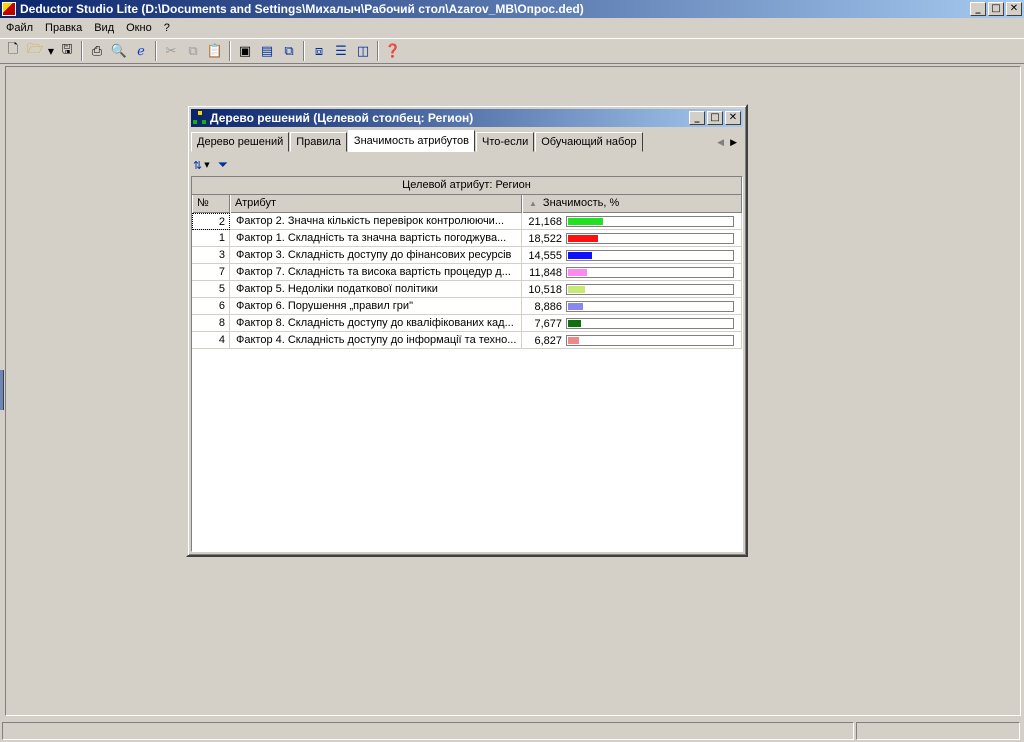  What do you see at coordinates (200, 118) in the screenshot?
I see `decision-tree-icon` at bounding box center [200, 118].